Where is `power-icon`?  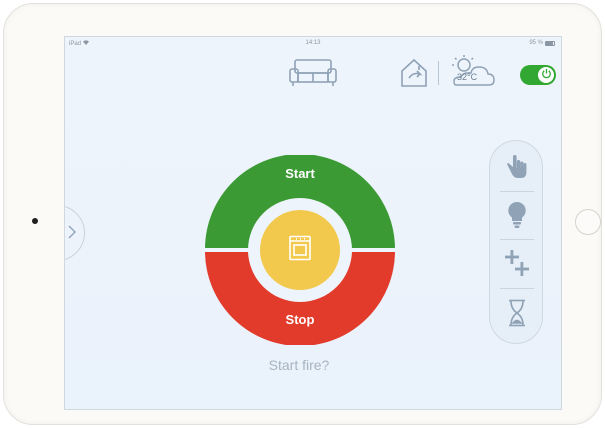
power-icon is located at coordinates (546, 75).